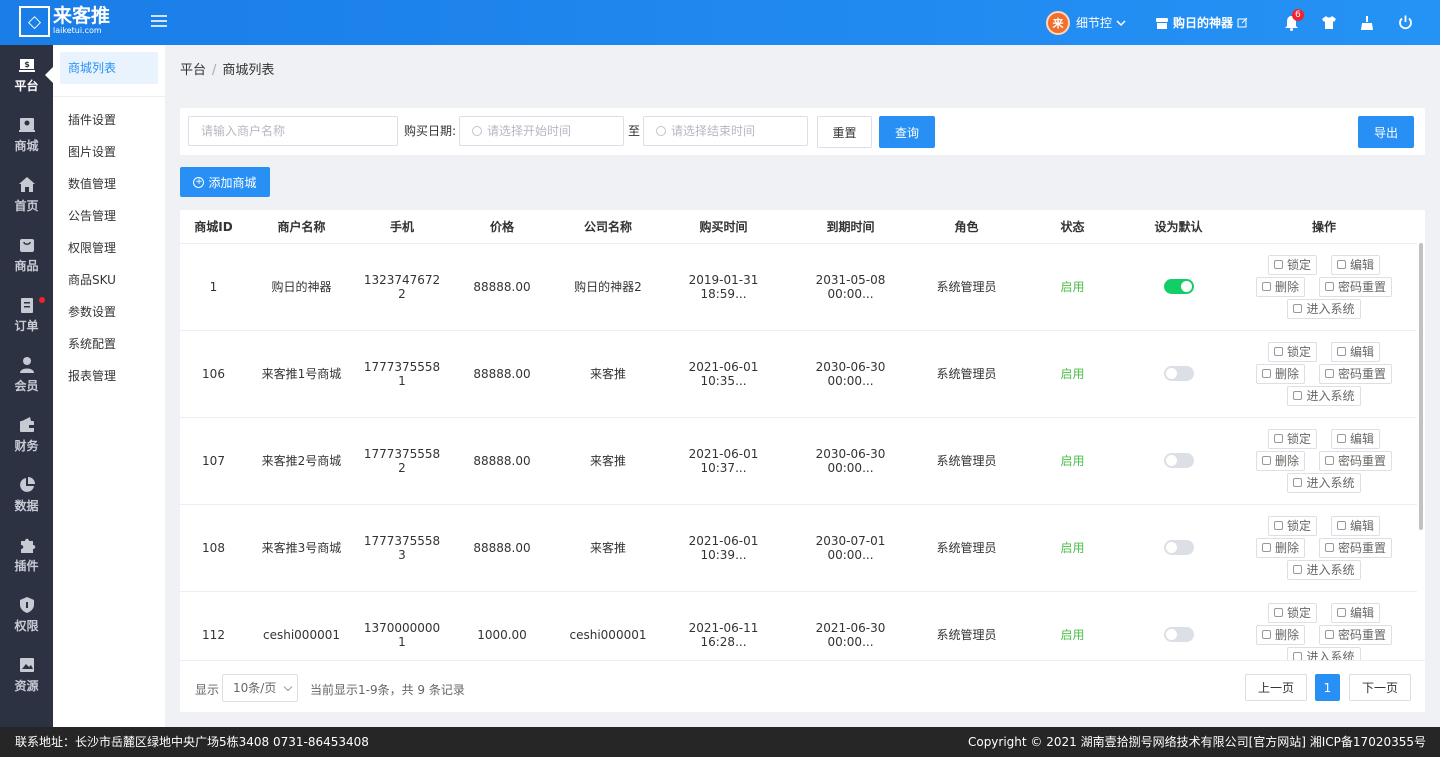 Image resolution: width=1440 pixels, height=757 pixels. I want to click on submenu-plugin-settings: 插件设置, so click(109, 120).